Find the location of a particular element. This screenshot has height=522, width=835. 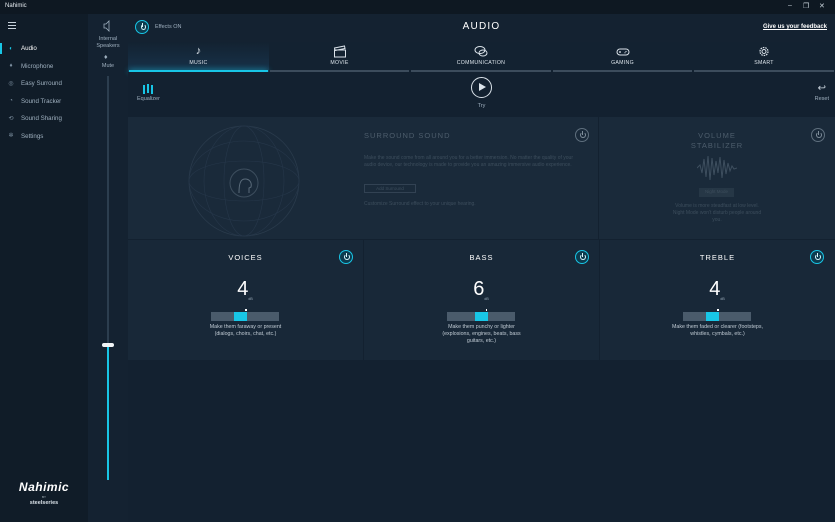

treble-description-line1: Make them faded or clearer (footsteps, is located at coordinates (717, 327).